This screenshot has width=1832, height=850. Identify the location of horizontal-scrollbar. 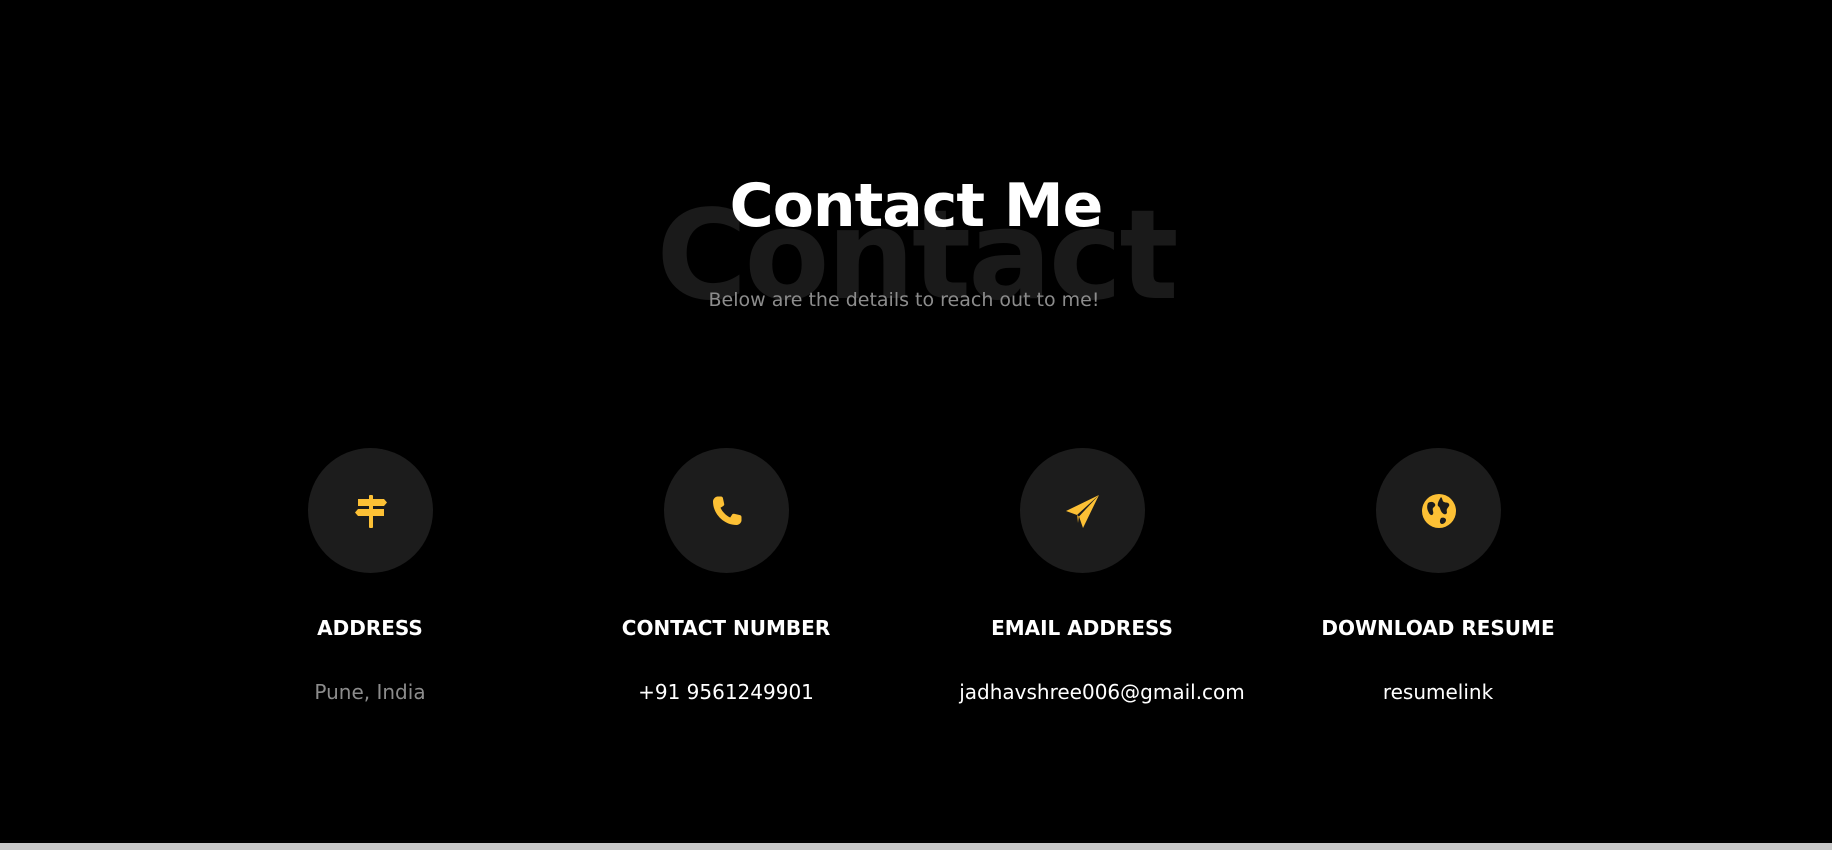
(916, 846).